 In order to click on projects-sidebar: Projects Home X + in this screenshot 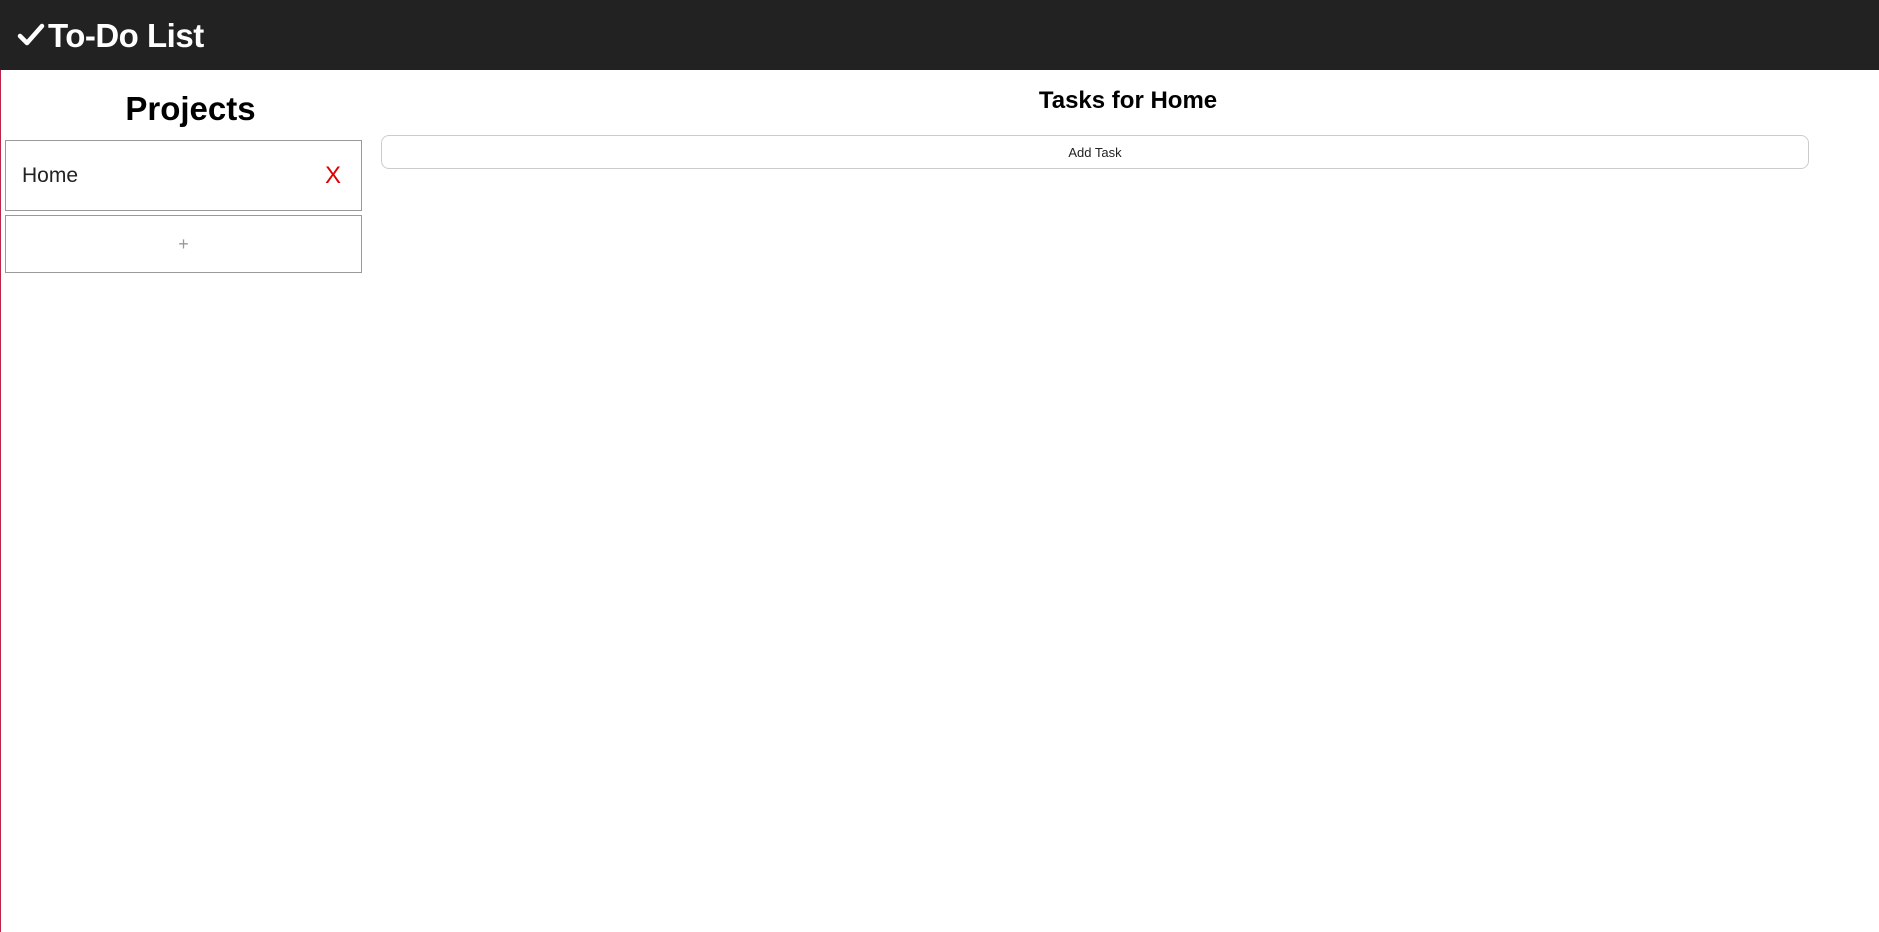, I will do `click(183, 171)`.